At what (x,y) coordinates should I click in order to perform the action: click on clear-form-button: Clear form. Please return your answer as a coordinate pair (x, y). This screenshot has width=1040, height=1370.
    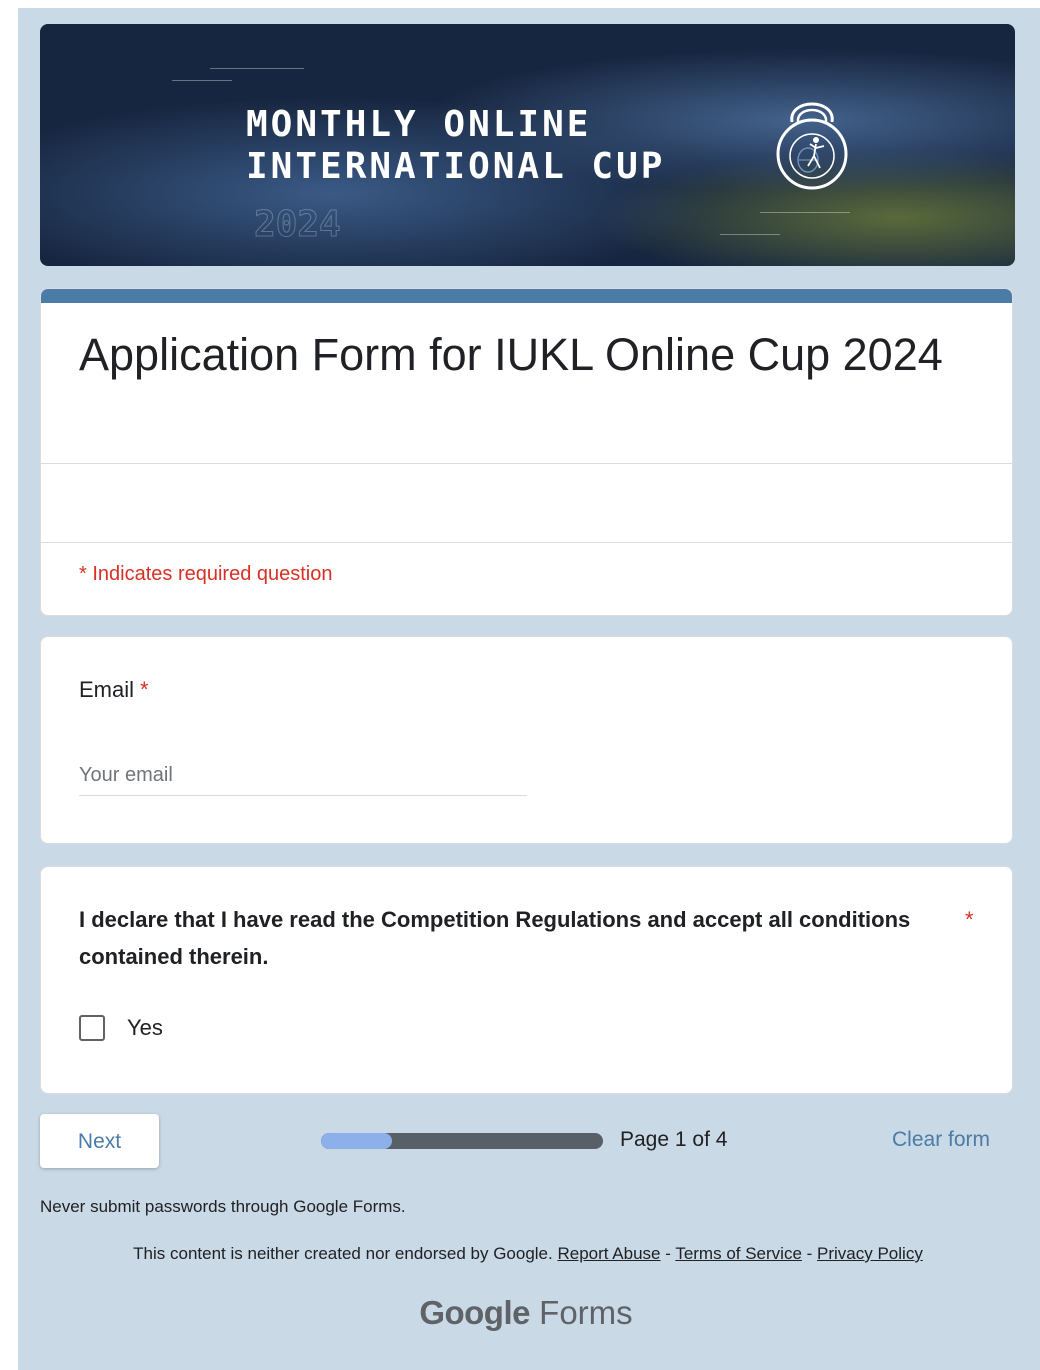
    Looking at the image, I should click on (941, 1140).